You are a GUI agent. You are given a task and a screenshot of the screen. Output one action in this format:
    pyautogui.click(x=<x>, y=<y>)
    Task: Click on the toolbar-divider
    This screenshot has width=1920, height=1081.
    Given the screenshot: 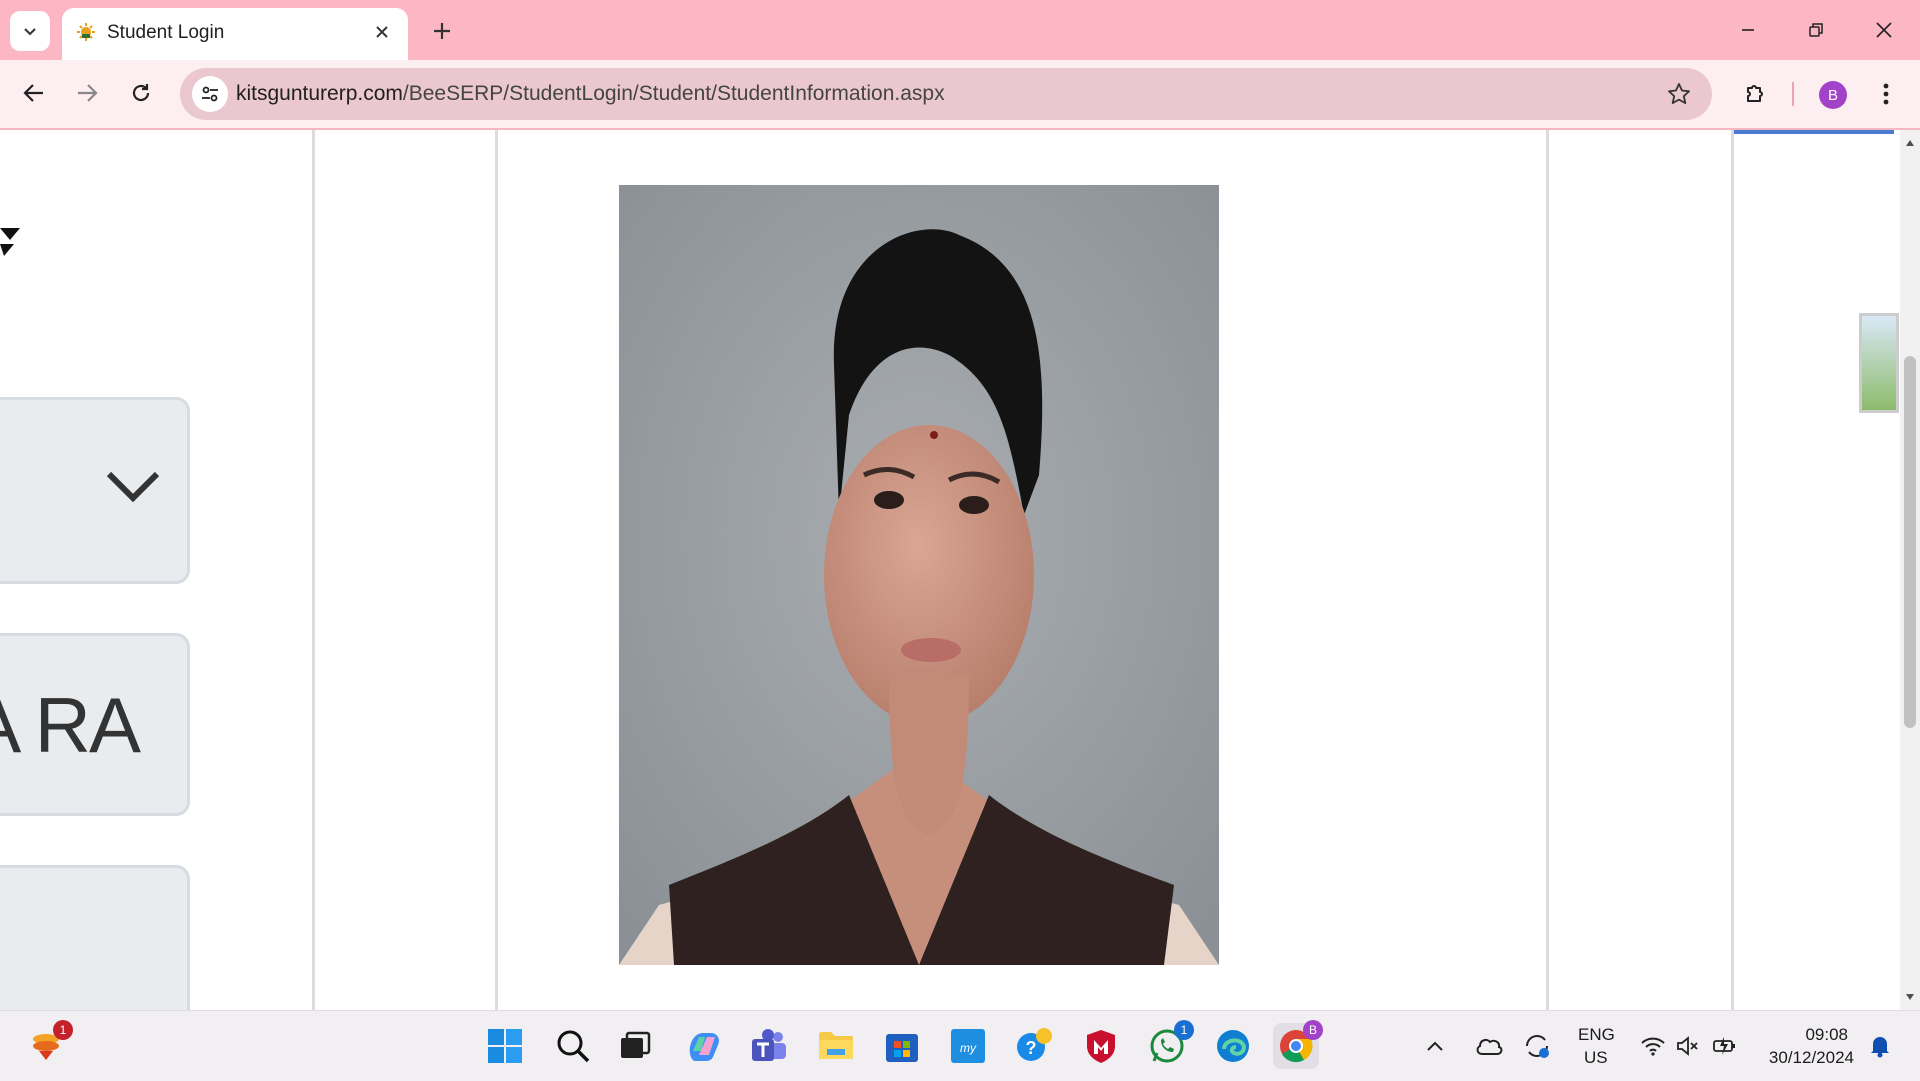 What is the action you would take?
    pyautogui.click(x=1793, y=94)
    